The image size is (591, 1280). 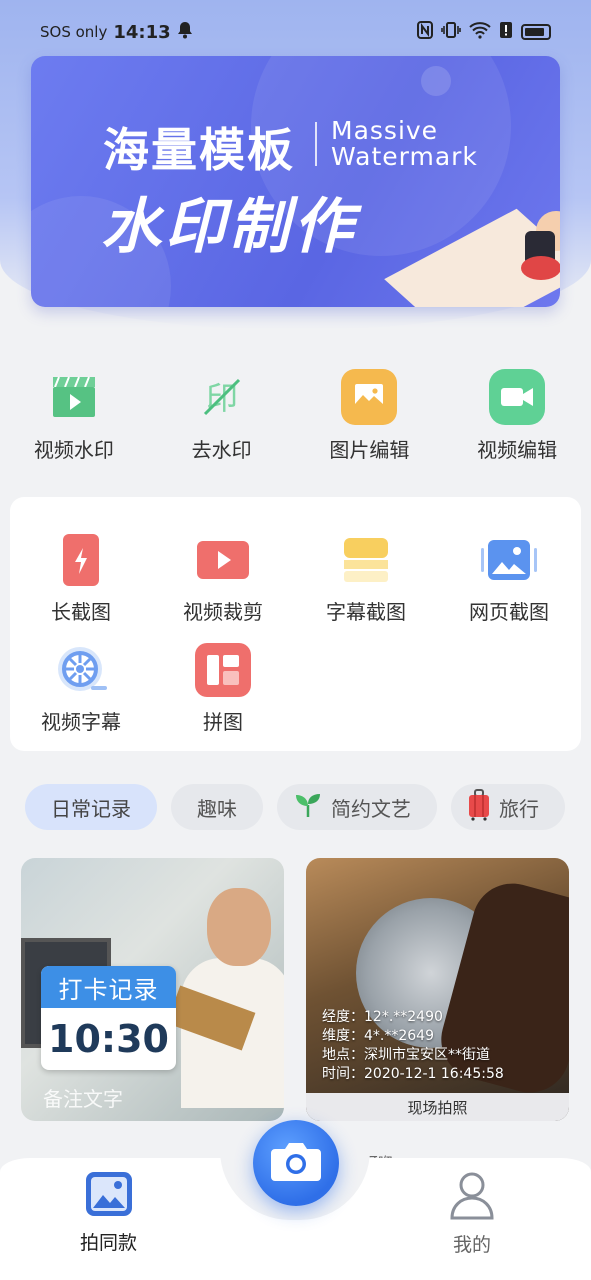 I want to click on nfc-icon, so click(x=425, y=32).